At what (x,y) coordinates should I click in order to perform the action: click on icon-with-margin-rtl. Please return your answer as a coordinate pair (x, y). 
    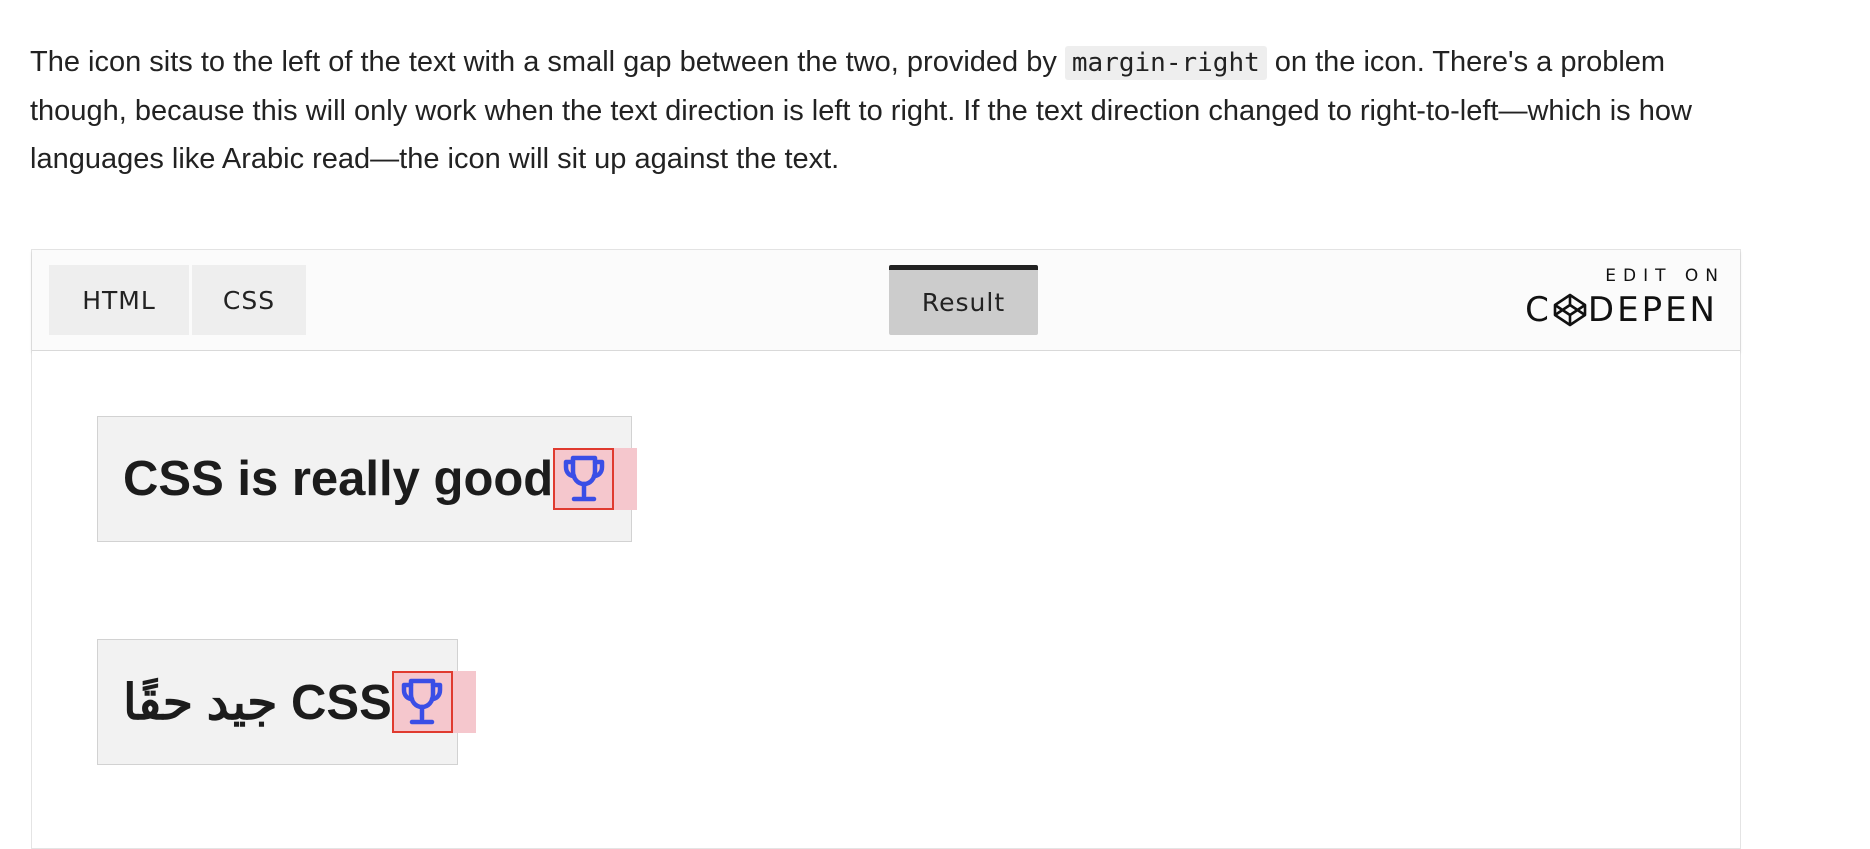
    Looking at the image, I should click on (433, 702).